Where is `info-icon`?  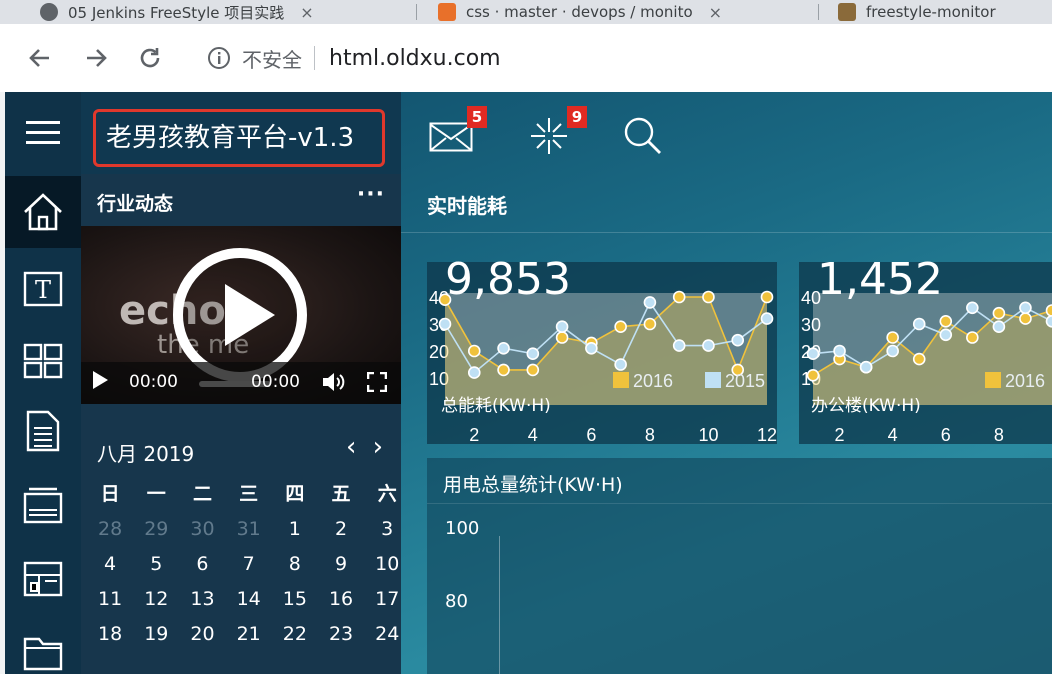
info-icon is located at coordinates (219, 58).